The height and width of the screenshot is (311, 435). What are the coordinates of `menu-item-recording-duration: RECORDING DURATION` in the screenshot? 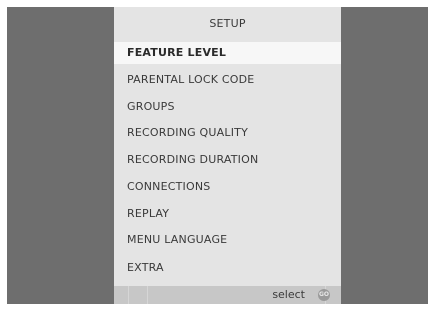 It's located at (227, 160).